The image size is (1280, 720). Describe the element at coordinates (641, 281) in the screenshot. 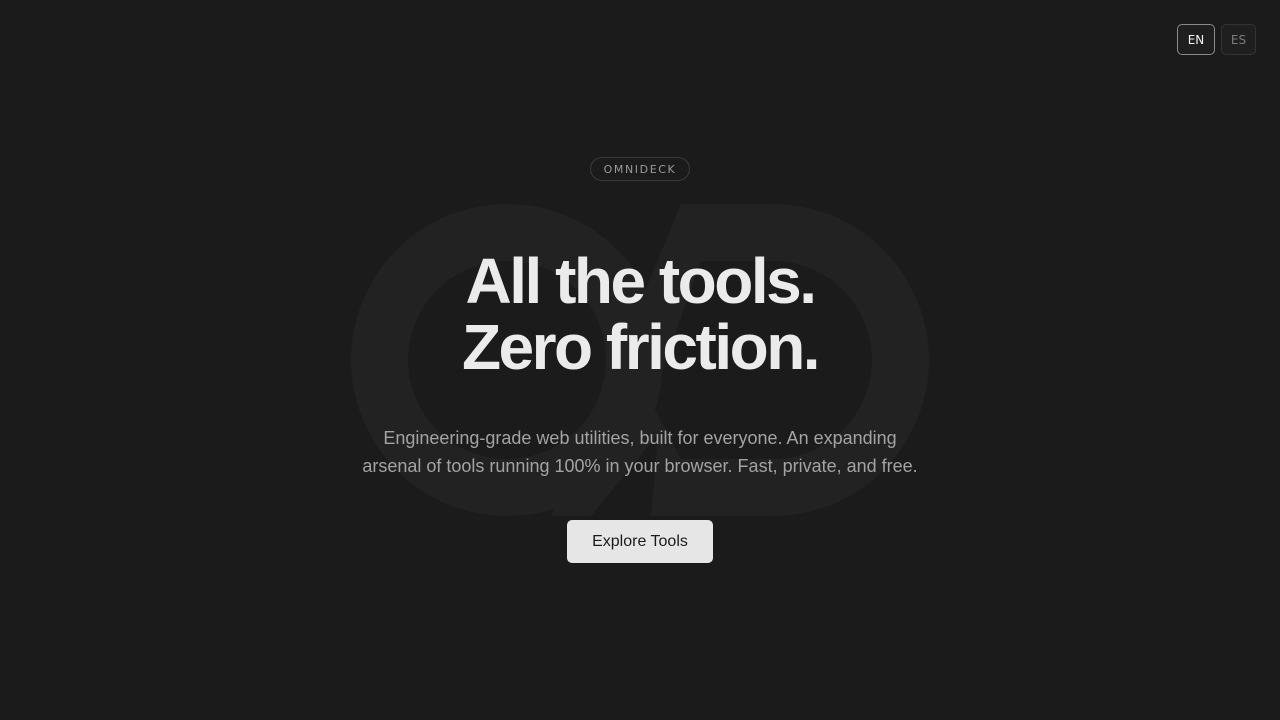

I see `headline-line-1: All the tools.` at that location.